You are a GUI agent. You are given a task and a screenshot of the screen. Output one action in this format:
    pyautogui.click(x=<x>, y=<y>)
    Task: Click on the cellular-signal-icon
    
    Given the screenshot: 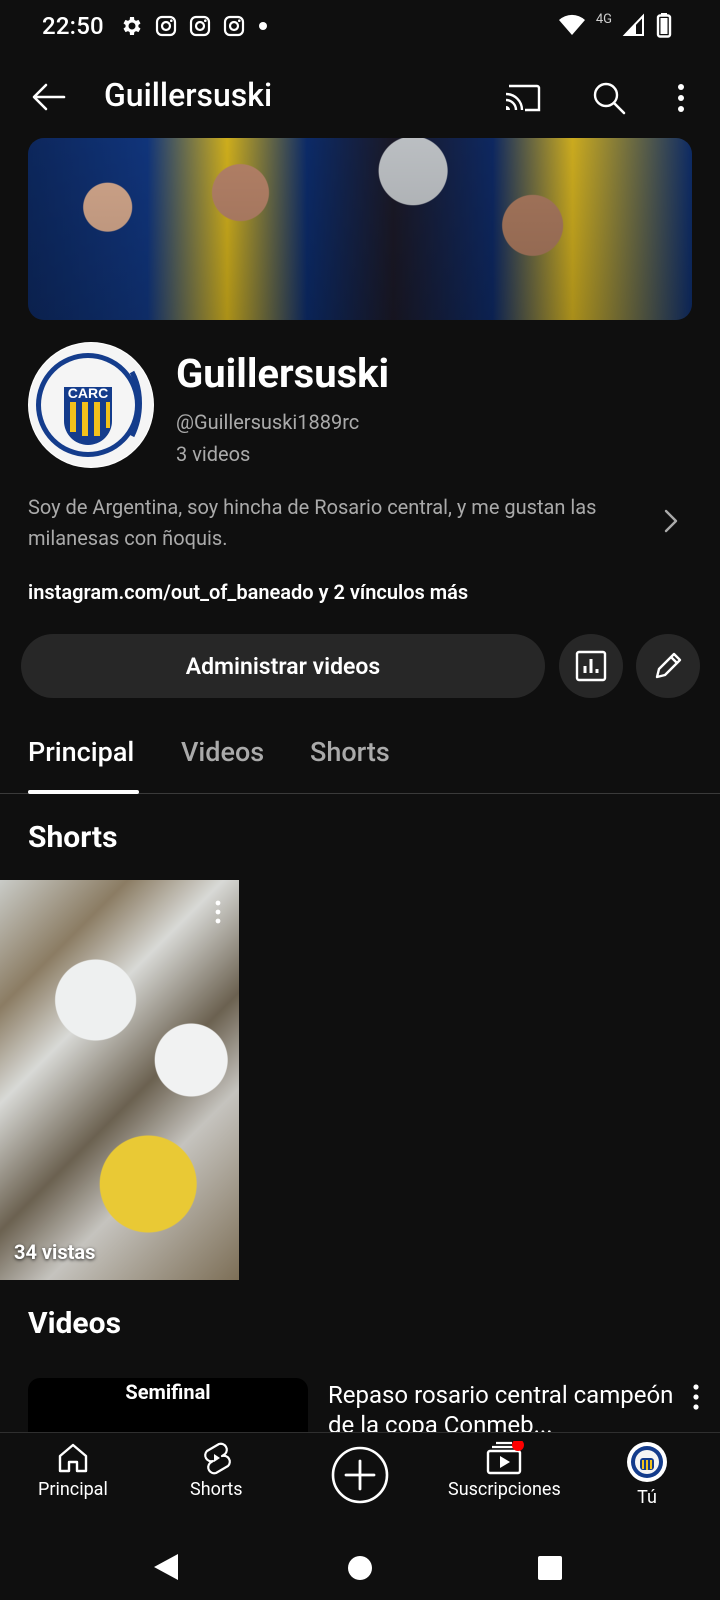 What is the action you would take?
    pyautogui.click(x=633, y=24)
    